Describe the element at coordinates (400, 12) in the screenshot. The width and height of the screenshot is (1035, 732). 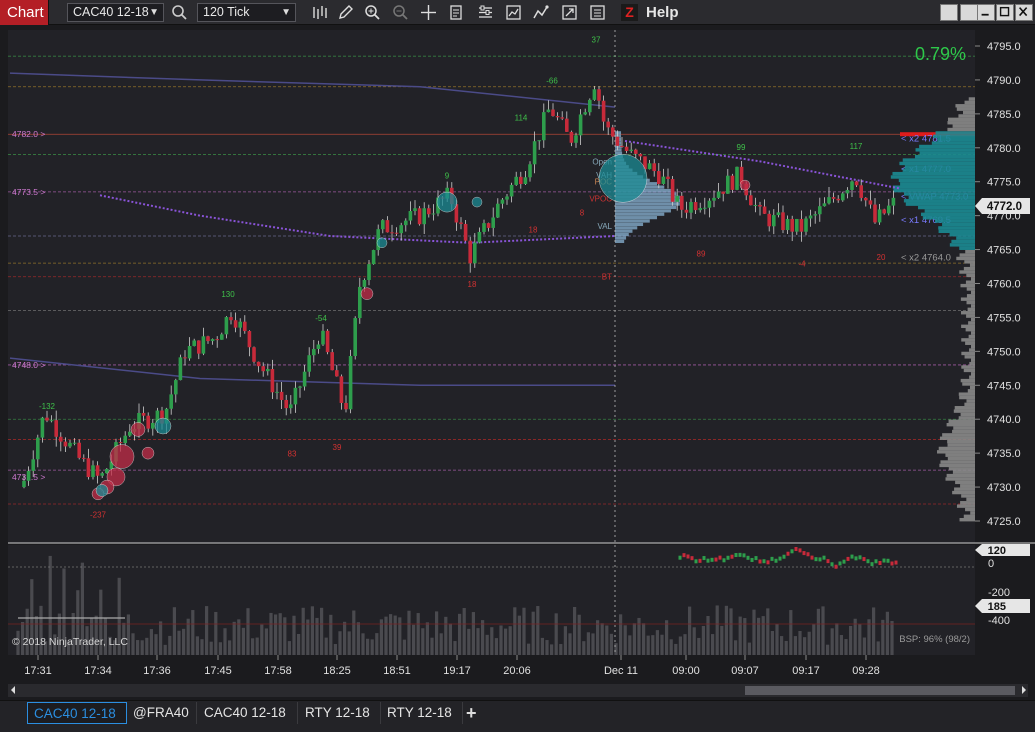
I see `zoom-out-icon` at that location.